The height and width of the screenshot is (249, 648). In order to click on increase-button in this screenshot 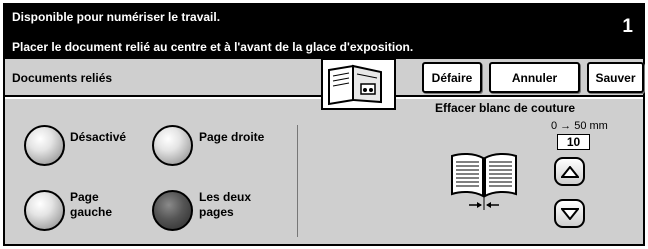, I will do `click(569, 171)`.